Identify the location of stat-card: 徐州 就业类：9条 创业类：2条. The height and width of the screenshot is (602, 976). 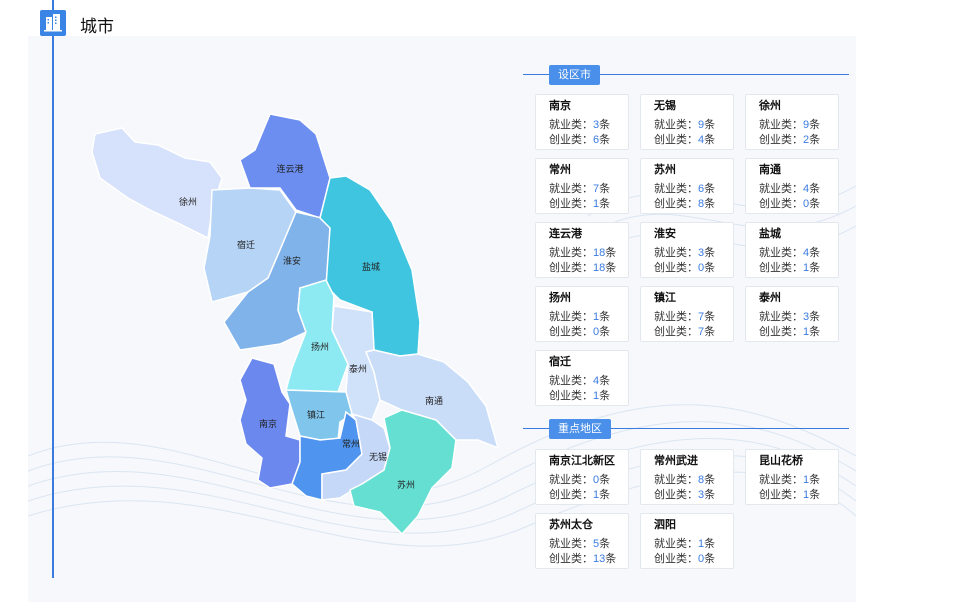
(792, 122).